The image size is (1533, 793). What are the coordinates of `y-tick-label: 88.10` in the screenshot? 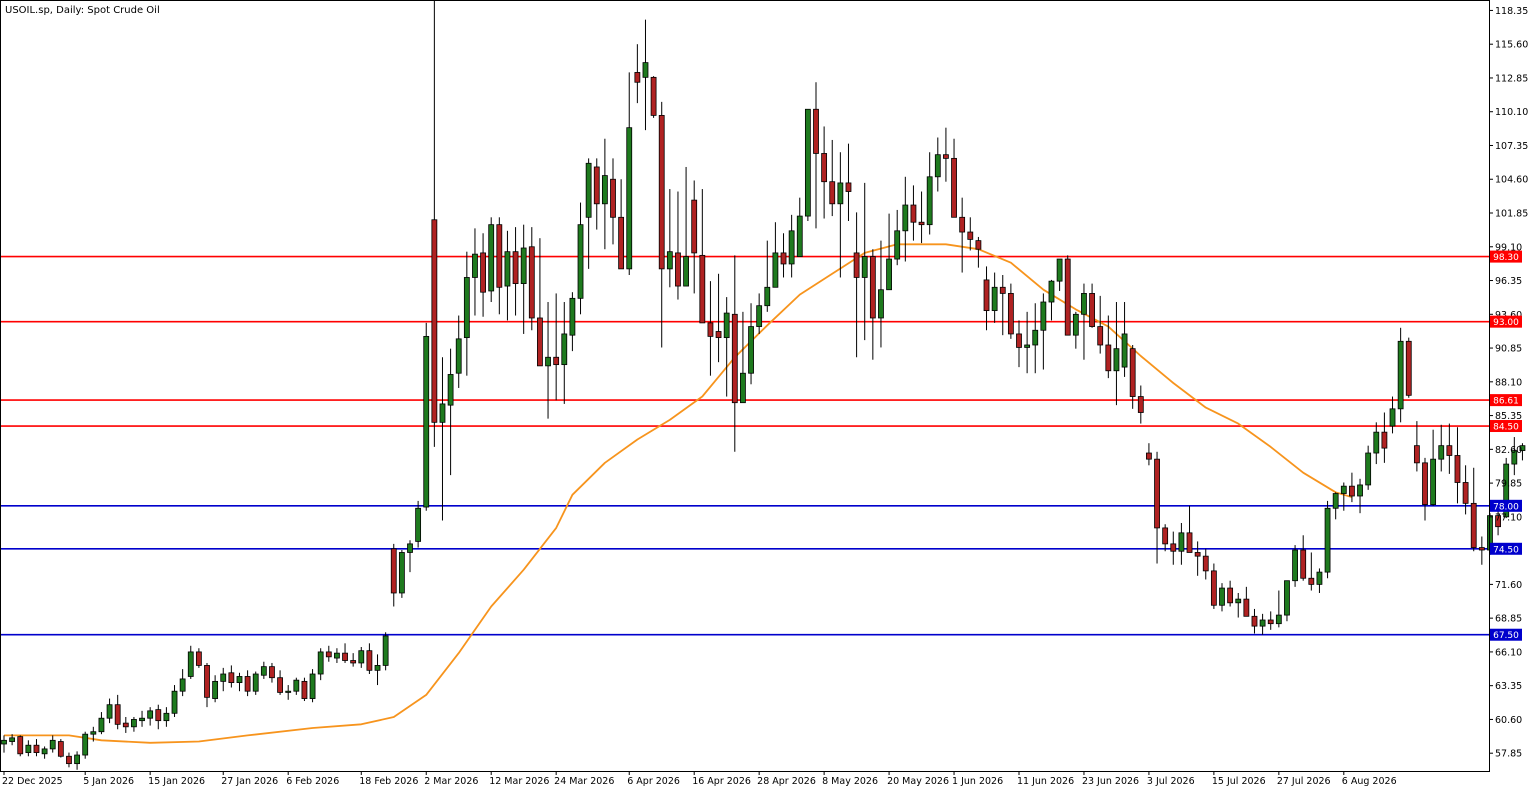 It's located at (1508, 382).